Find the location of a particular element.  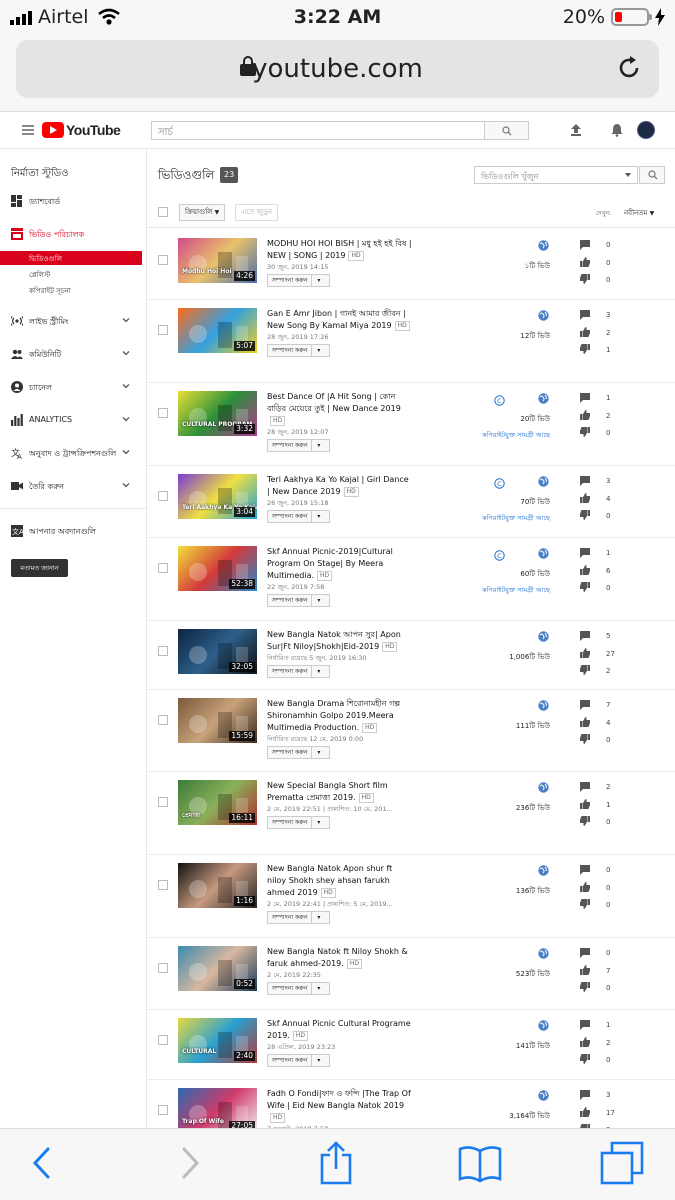

avatar is located at coordinates (646, 130).